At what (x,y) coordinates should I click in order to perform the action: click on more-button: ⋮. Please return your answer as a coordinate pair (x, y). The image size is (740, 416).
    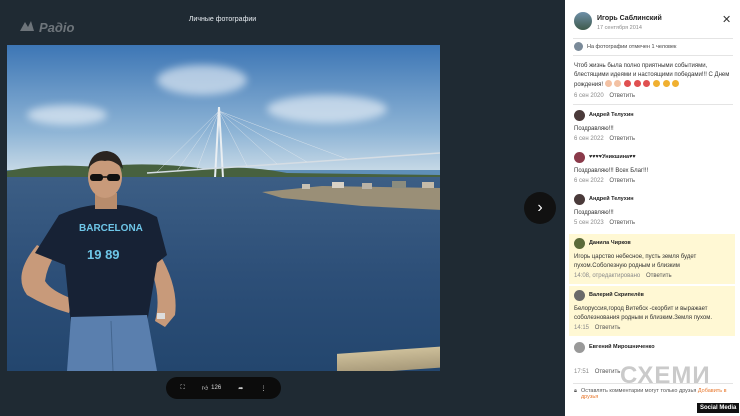
    Looking at the image, I should click on (263, 388).